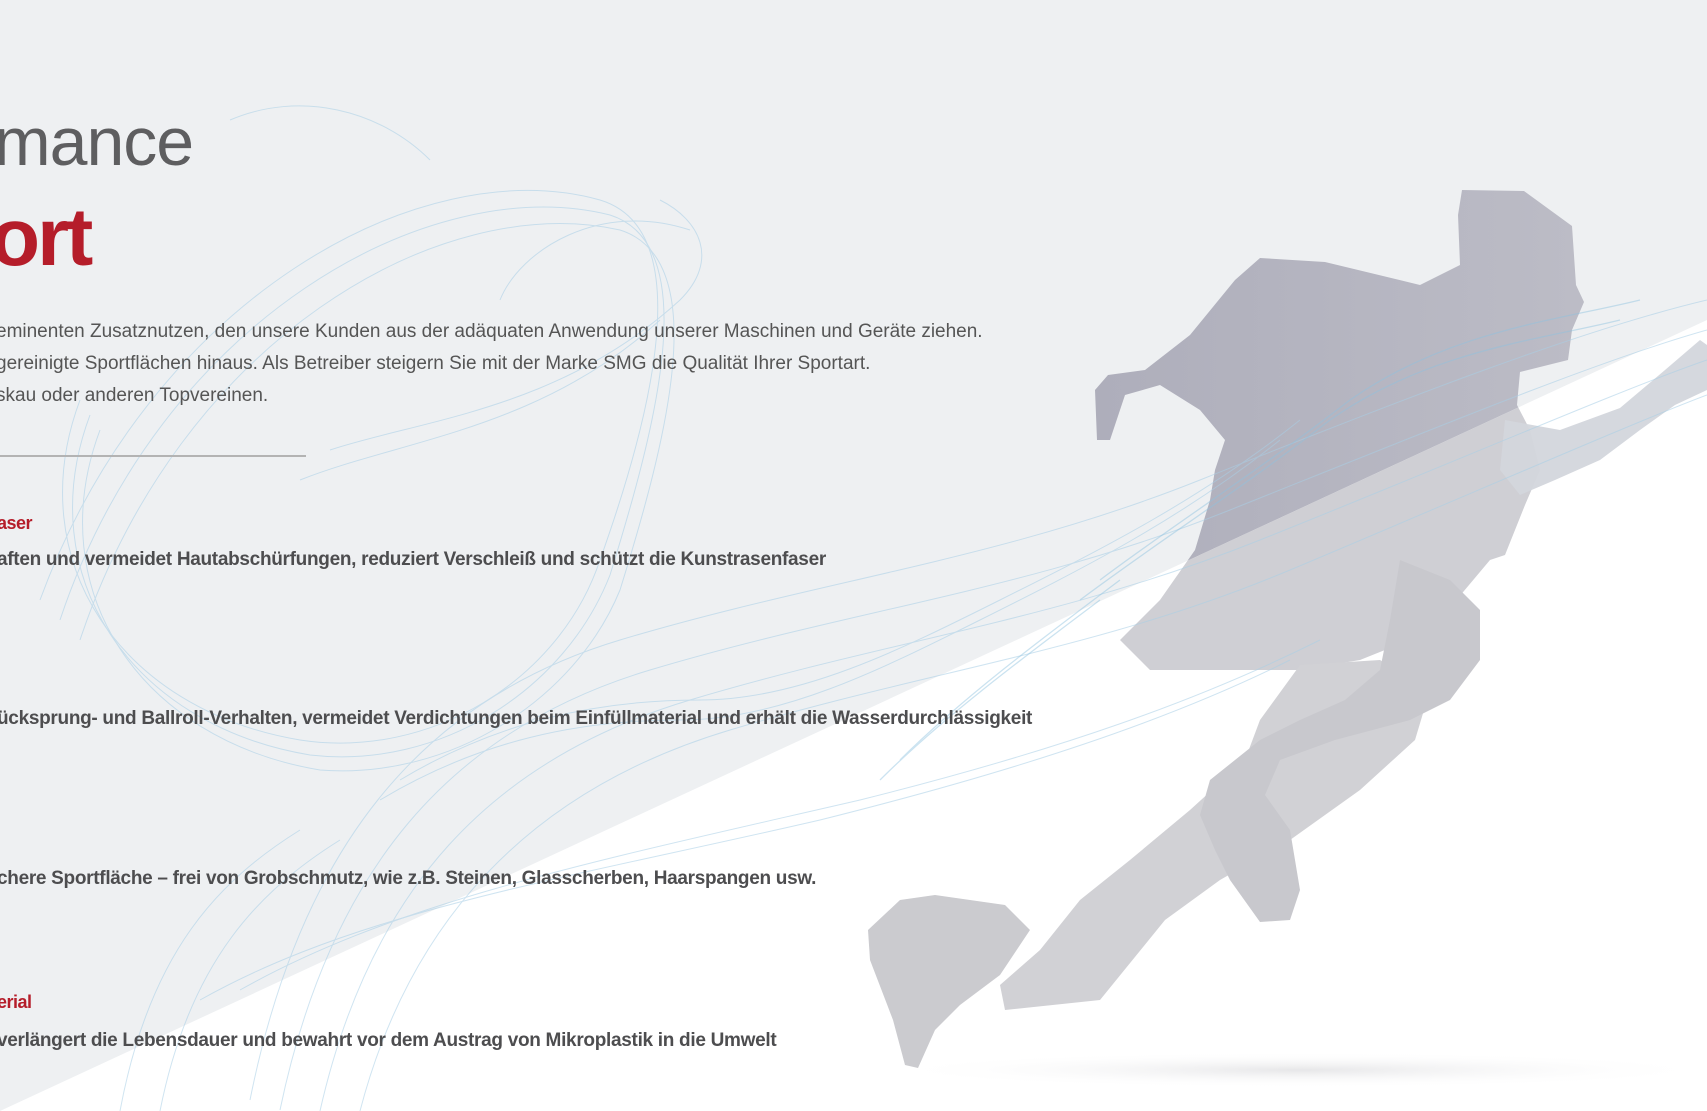 The image size is (1707, 1111). Describe the element at coordinates (153, 456) in the screenshot. I see `section-divider` at that location.